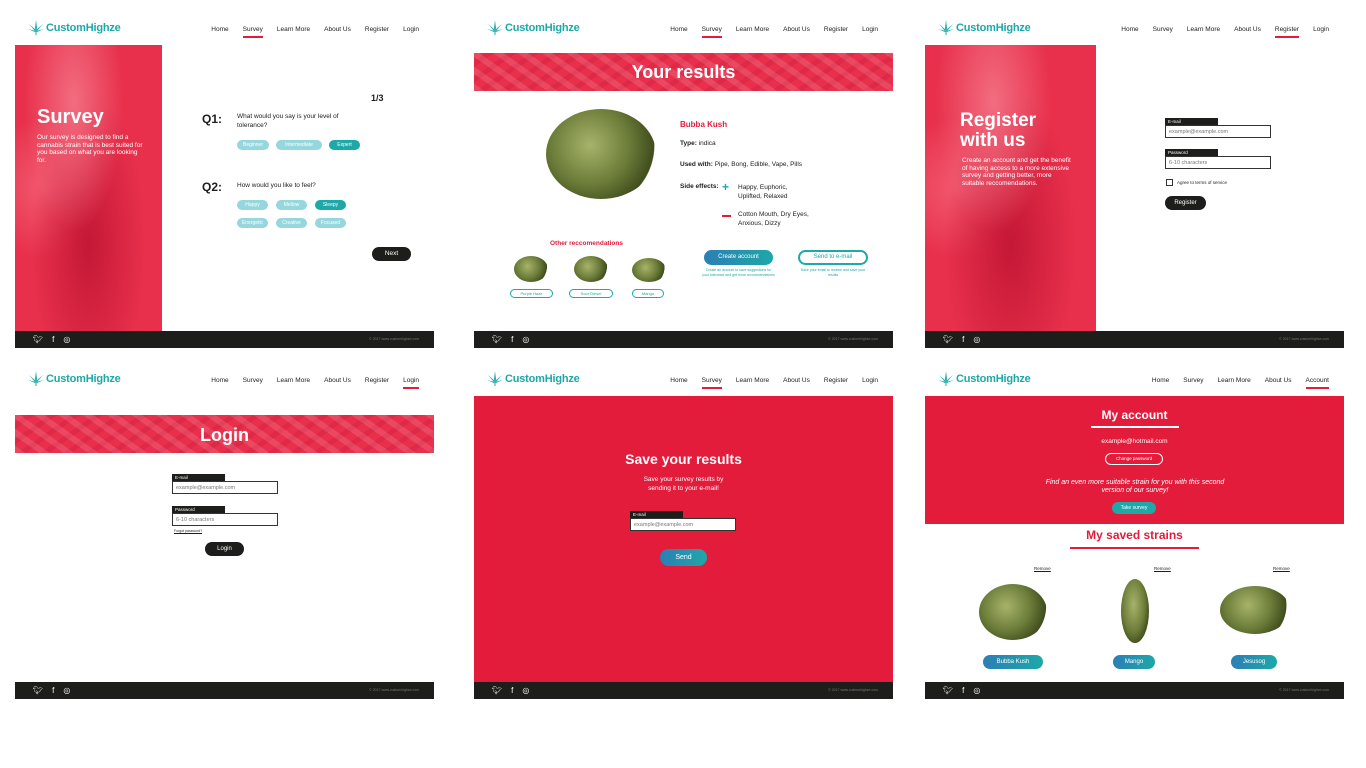 The height and width of the screenshot is (768, 1366). What do you see at coordinates (1134, 662) in the screenshot?
I see `saved-strain-2: Mango` at bounding box center [1134, 662].